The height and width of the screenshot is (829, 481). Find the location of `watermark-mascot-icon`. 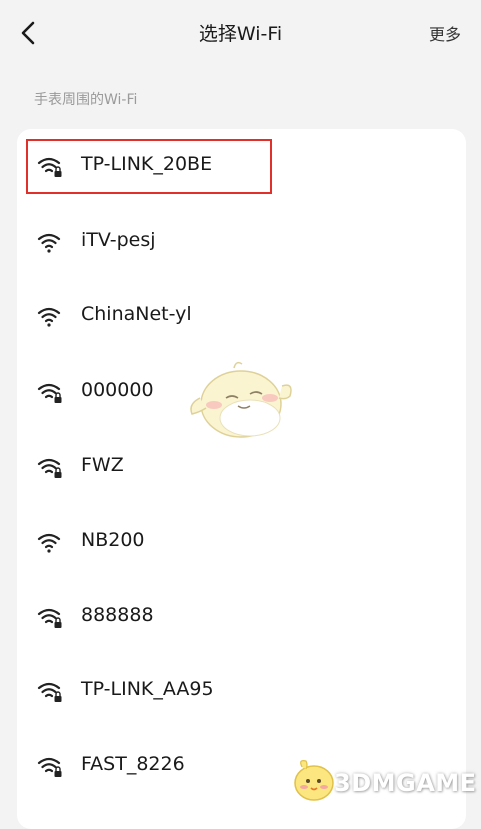

watermark-mascot-icon is located at coordinates (241, 399).